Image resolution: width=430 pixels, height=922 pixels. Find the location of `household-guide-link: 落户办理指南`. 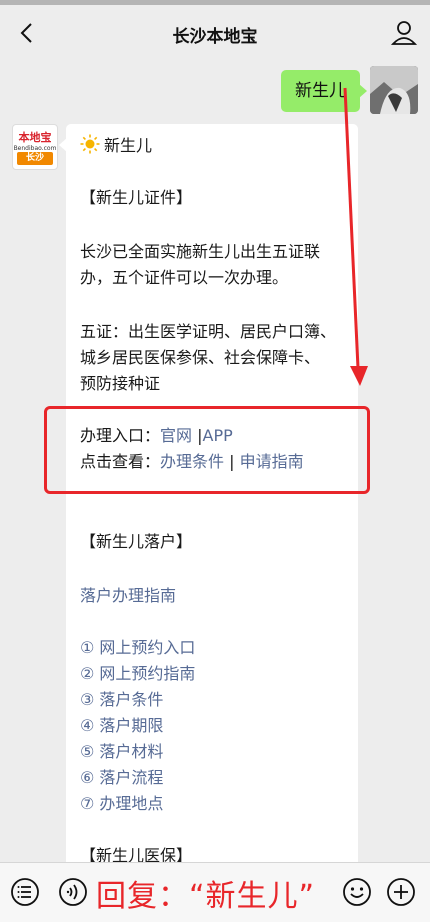

household-guide-link: 落户办理指南 is located at coordinates (215, 596).